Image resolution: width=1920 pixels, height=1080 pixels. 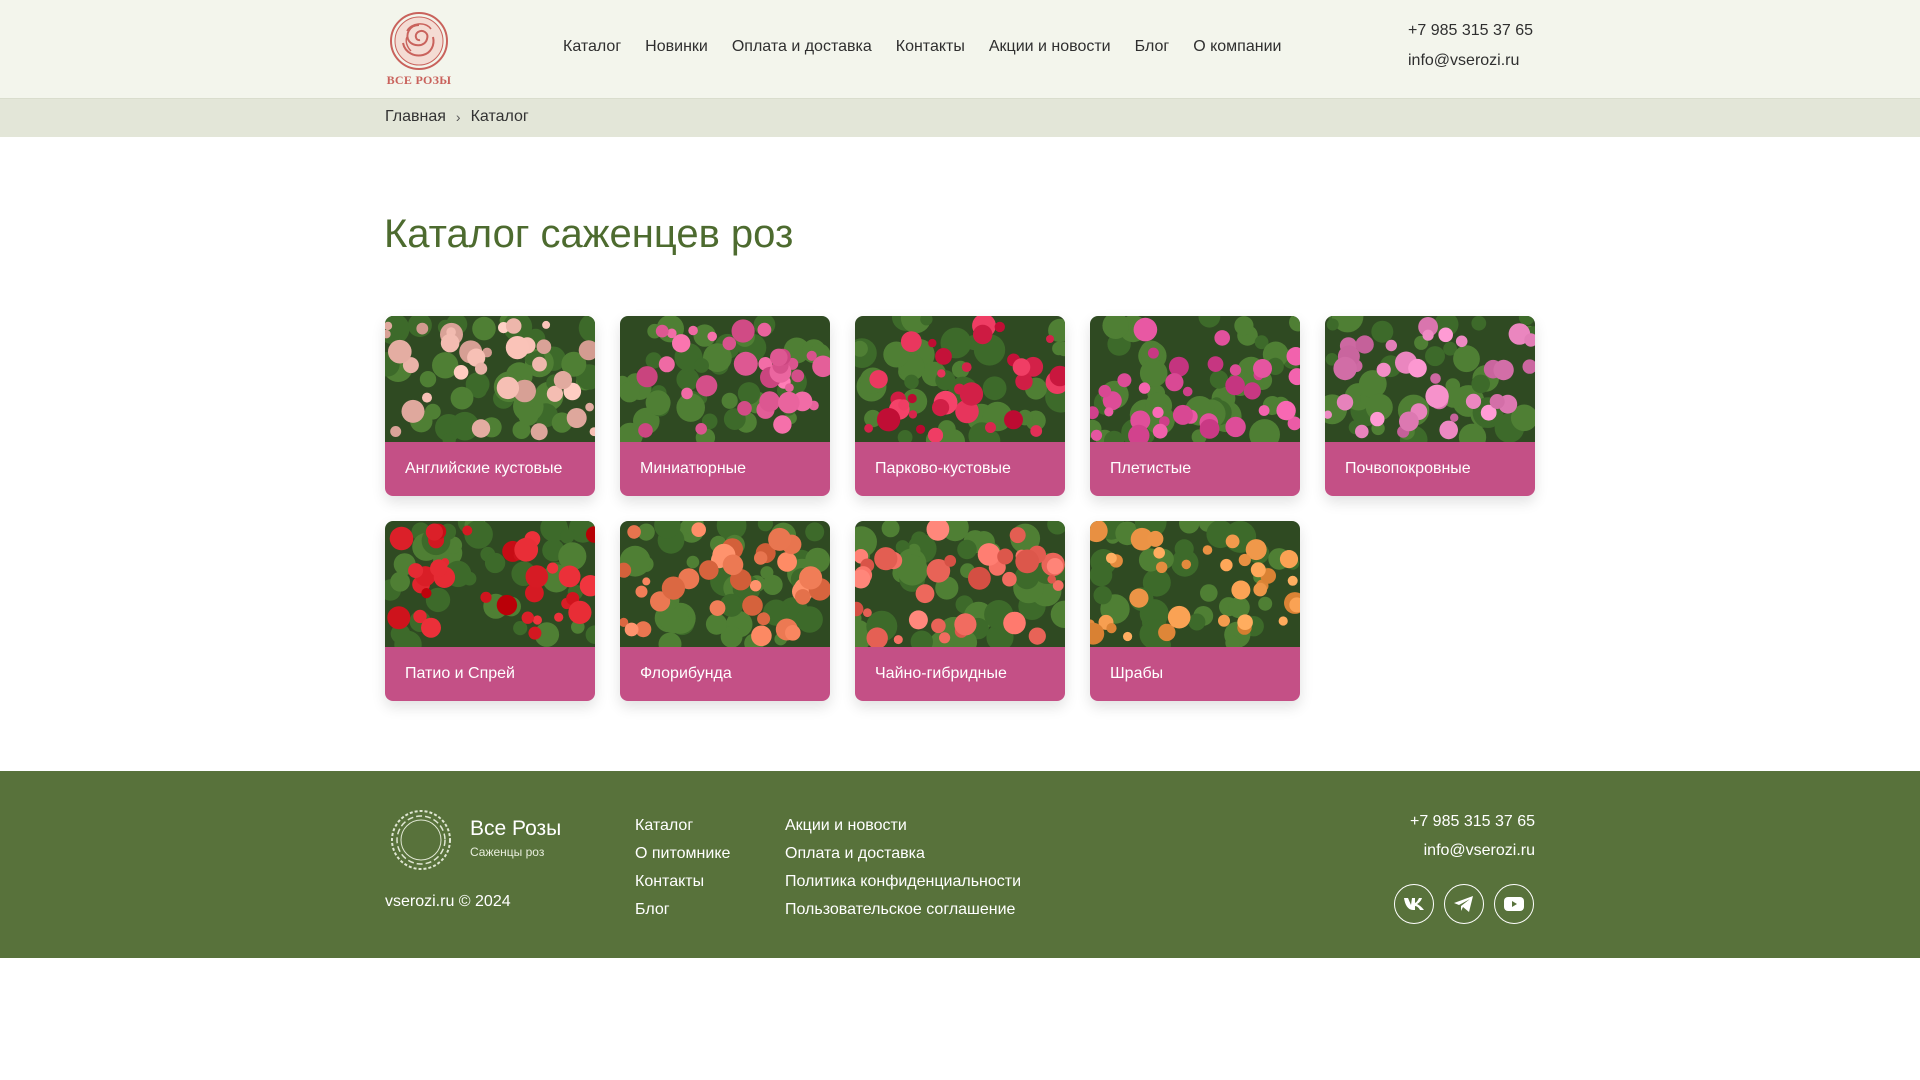 I want to click on category-card-floribunda: Флорибунда, so click(x=725, y=611).